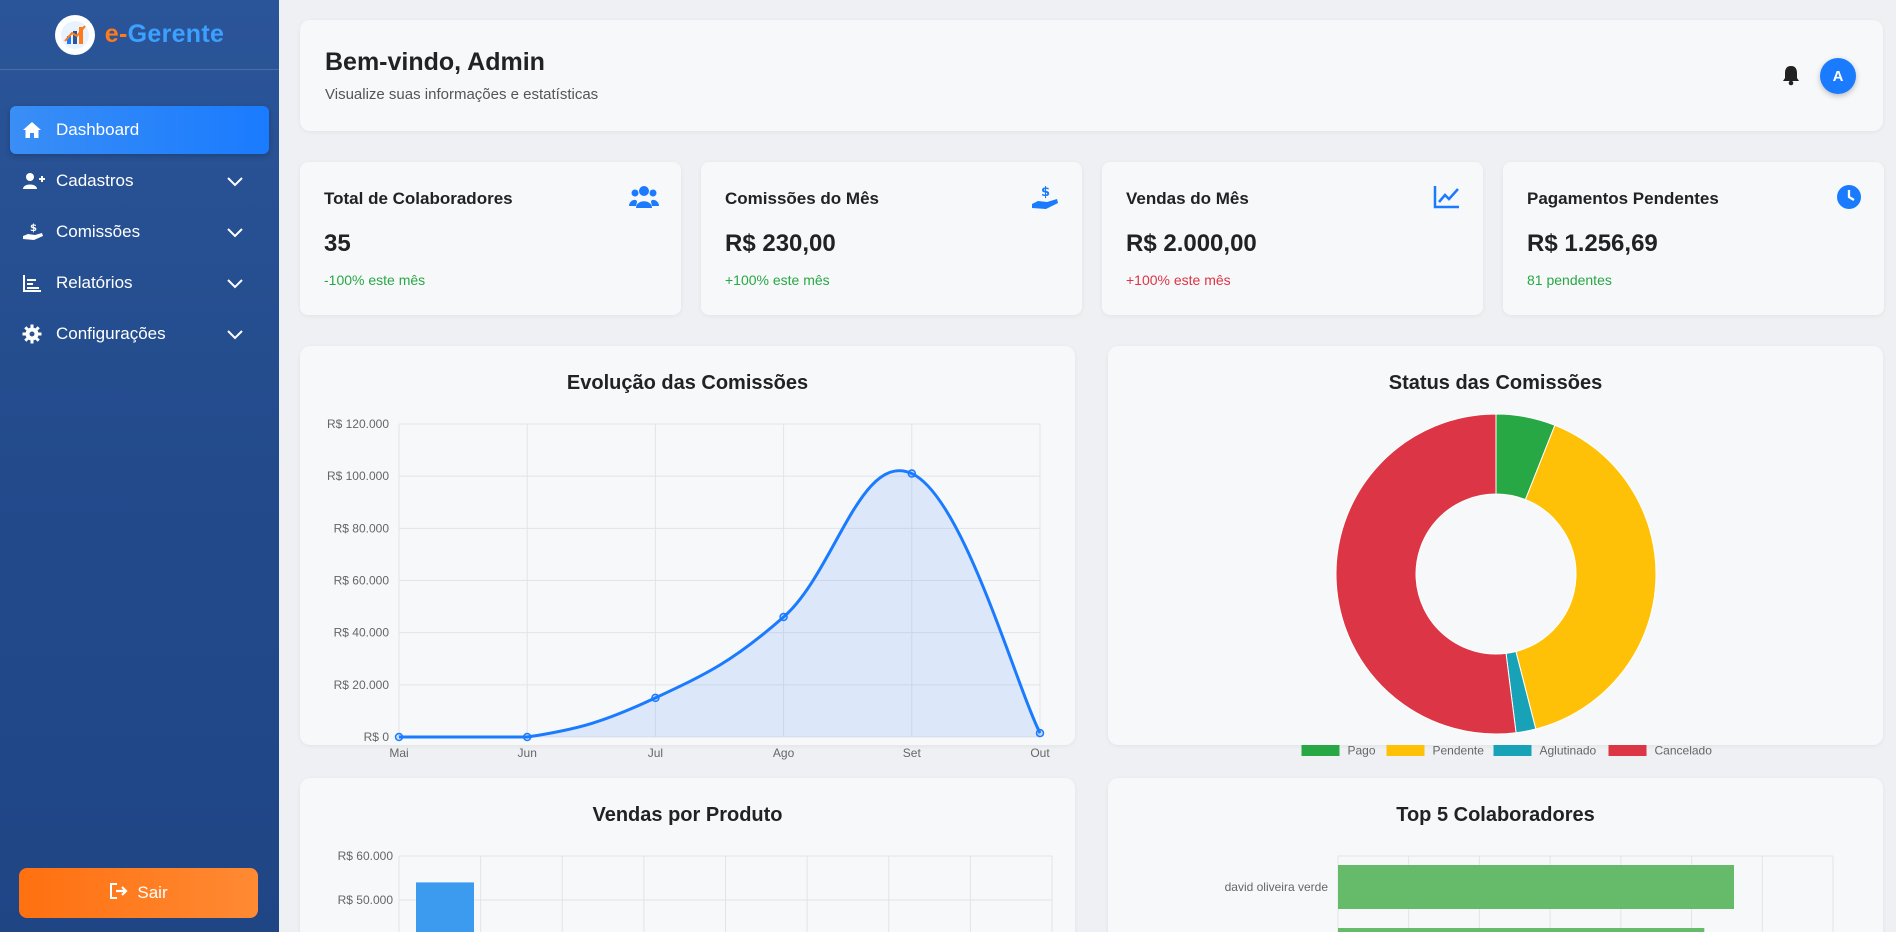  Describe the element at coordinates (1277, 887) in the screenshot. I see `y-tick-label: david oliveira verde` at that location.